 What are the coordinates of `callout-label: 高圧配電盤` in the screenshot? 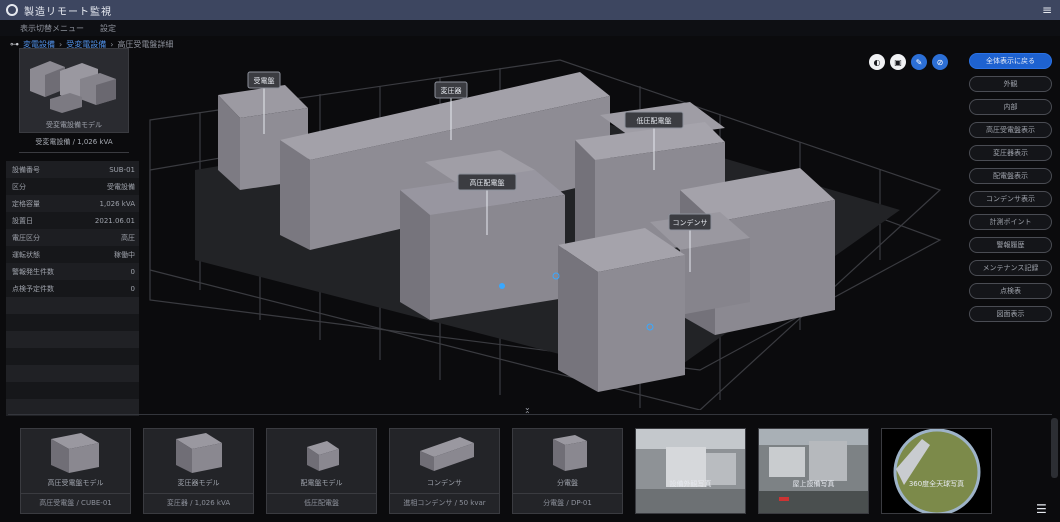 It's located at (487, 182).